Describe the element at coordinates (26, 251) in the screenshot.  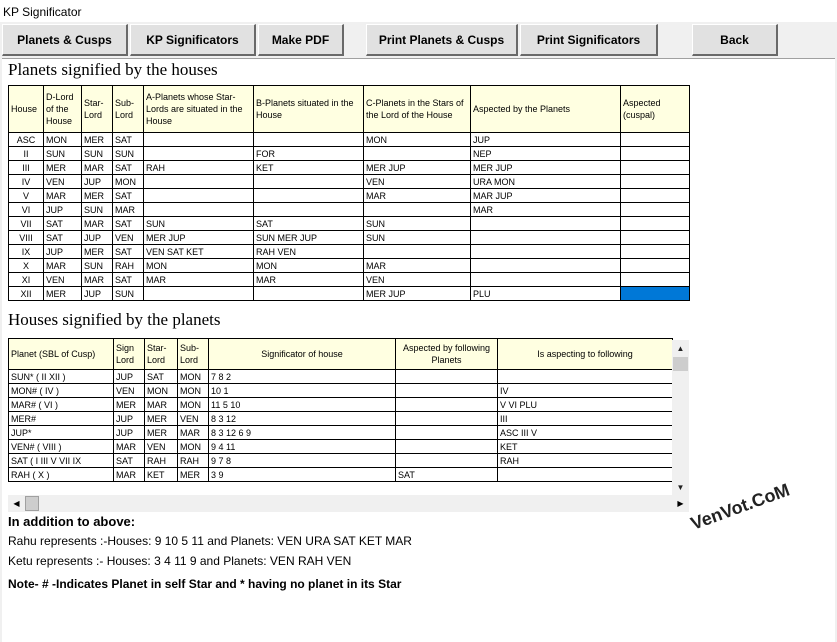
I see `house-cell: IX` at that location.